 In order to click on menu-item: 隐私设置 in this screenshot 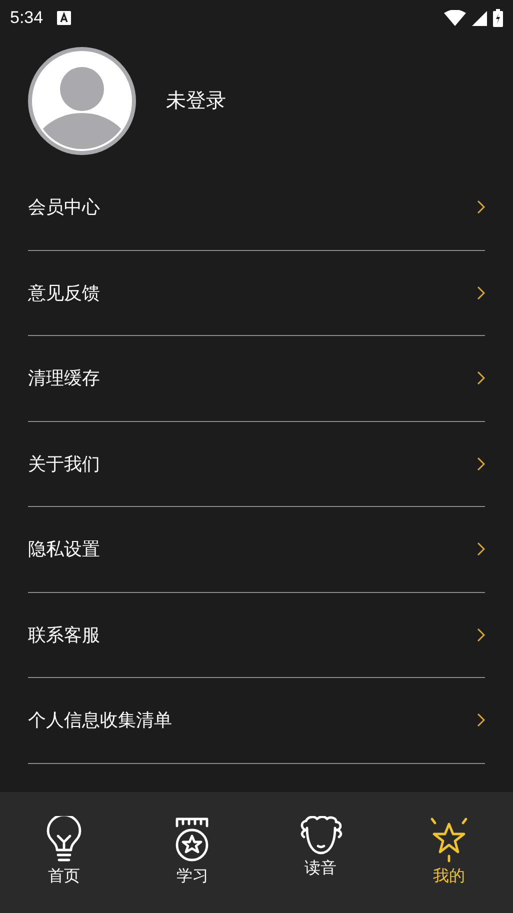, I will do `click(256, 549)`.